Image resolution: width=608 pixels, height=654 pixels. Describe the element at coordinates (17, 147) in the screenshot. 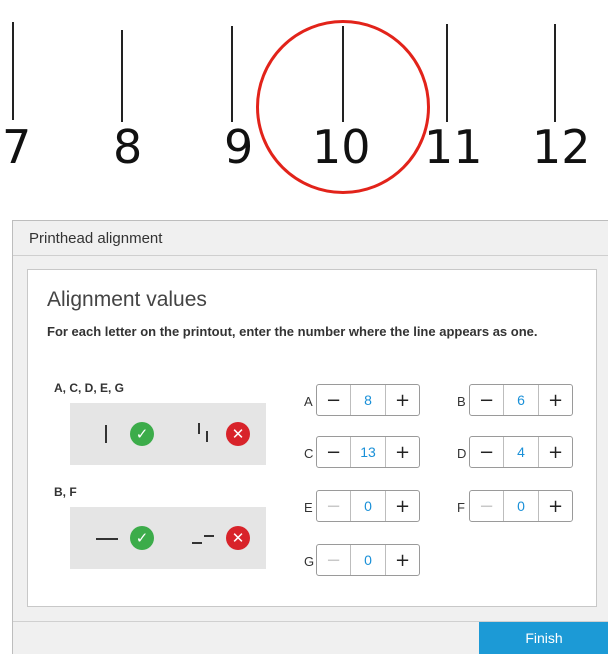

I see `ruler-number: 7` at that location.